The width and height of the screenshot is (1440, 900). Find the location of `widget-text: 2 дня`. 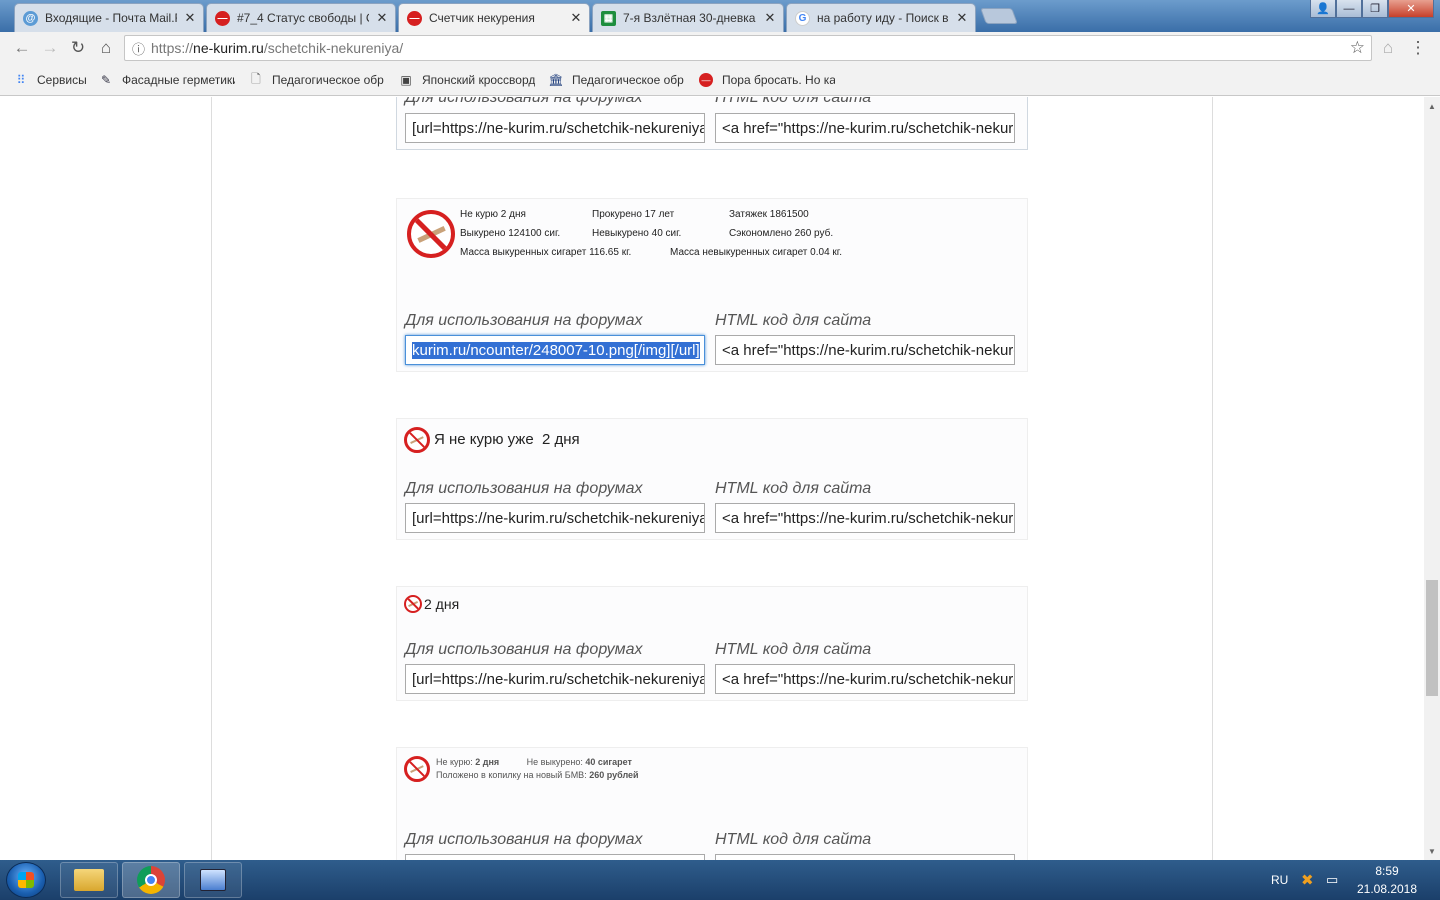

widget-text: 2 дня is located at coordinates (442, 604).